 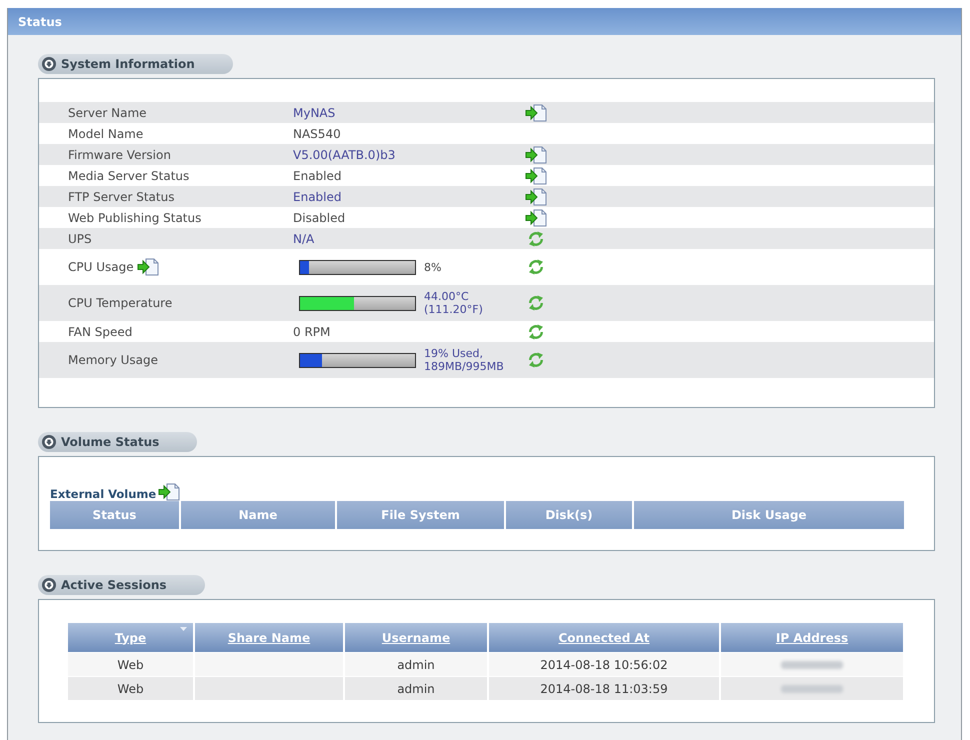 What do you see at coordinates (812, 637) in the screenshot?
I see `column-header-link: IP Address` at bounding box center [812, 637].